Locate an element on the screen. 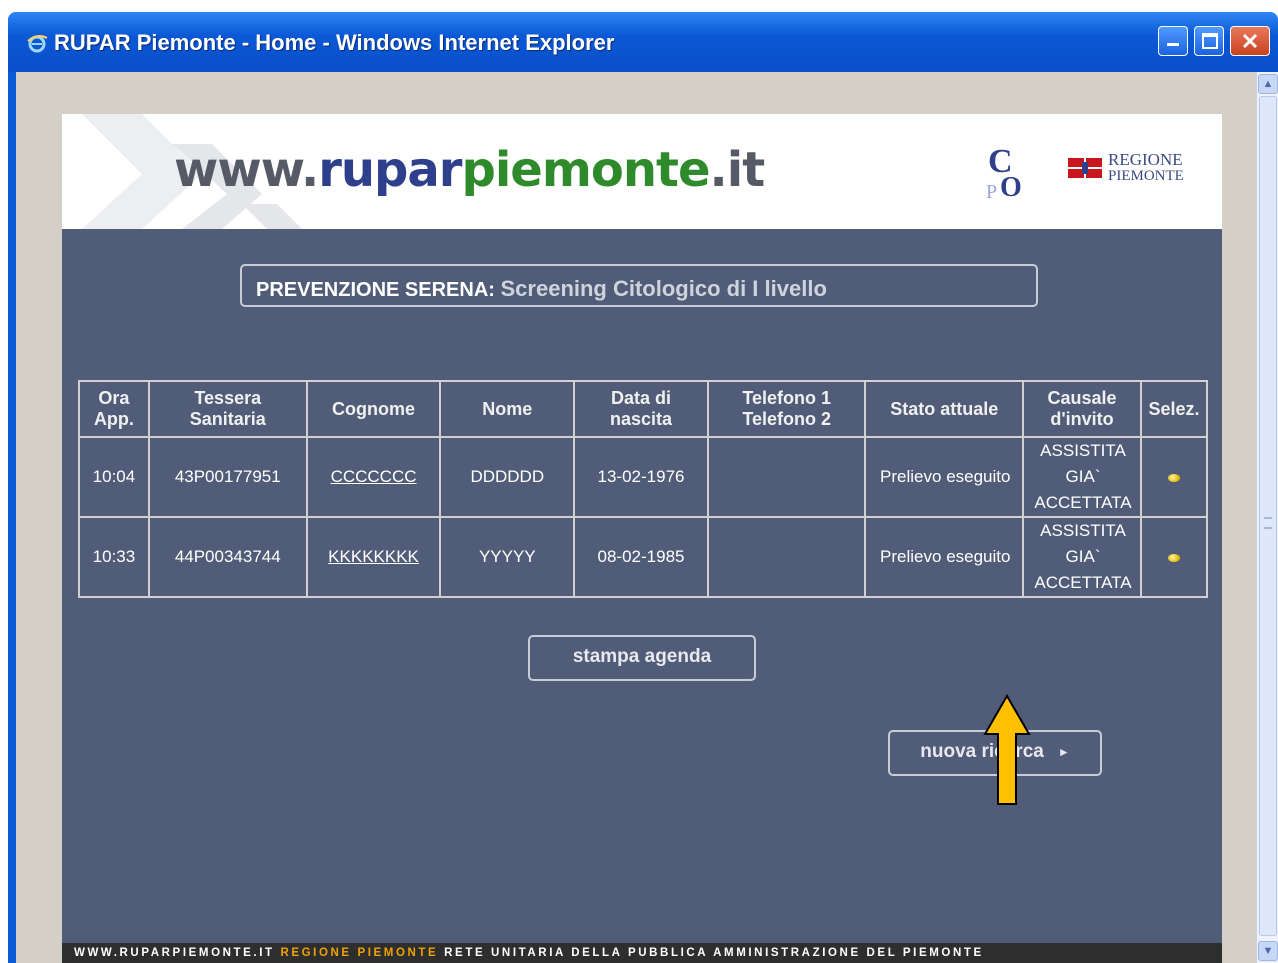 This screenshot has height=963, width=1278. cell-nome: YYYYY is located at coordinates (507, 557).